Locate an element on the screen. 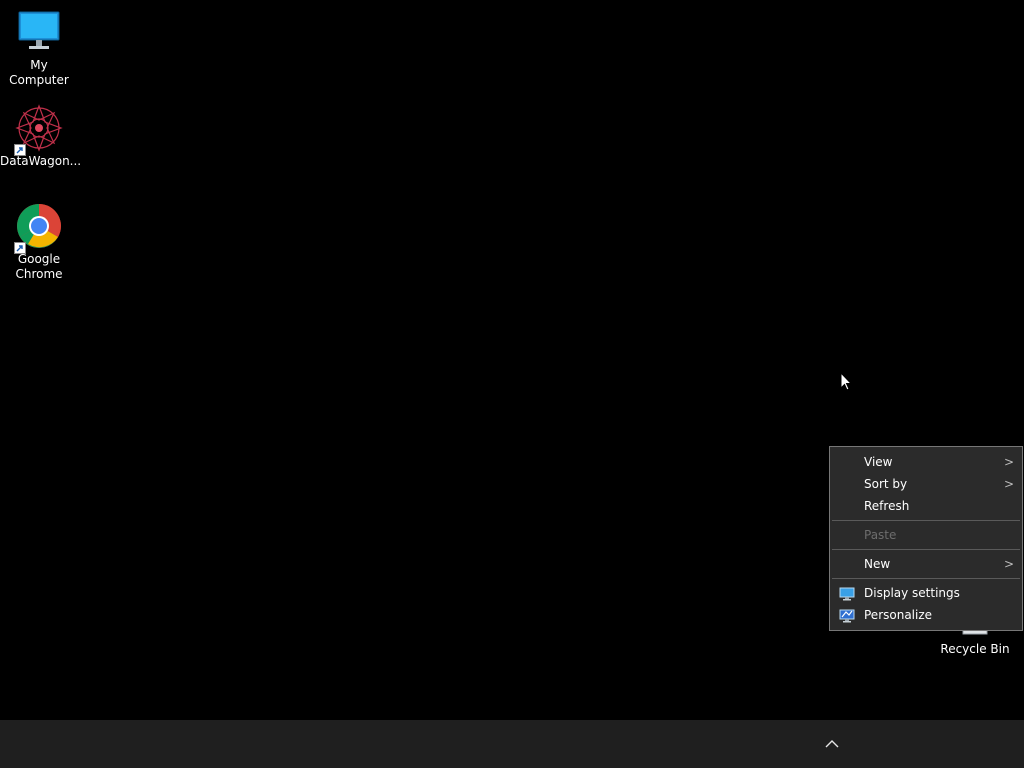 This screenshot has width=1024, height=768. menu-item-display-settings: Display settings is located at coordinates (926, 593).